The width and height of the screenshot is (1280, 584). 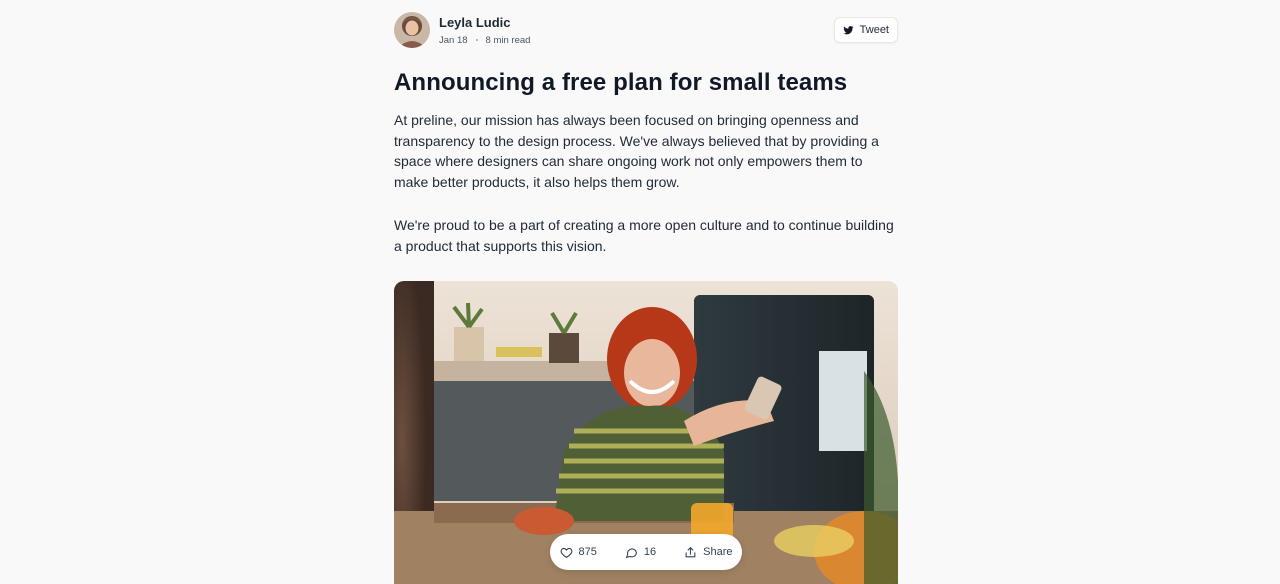 What do you see at coordinates (476, 40) in the screenshot?
I see `meta-separator` at bounding box center [476, 40].